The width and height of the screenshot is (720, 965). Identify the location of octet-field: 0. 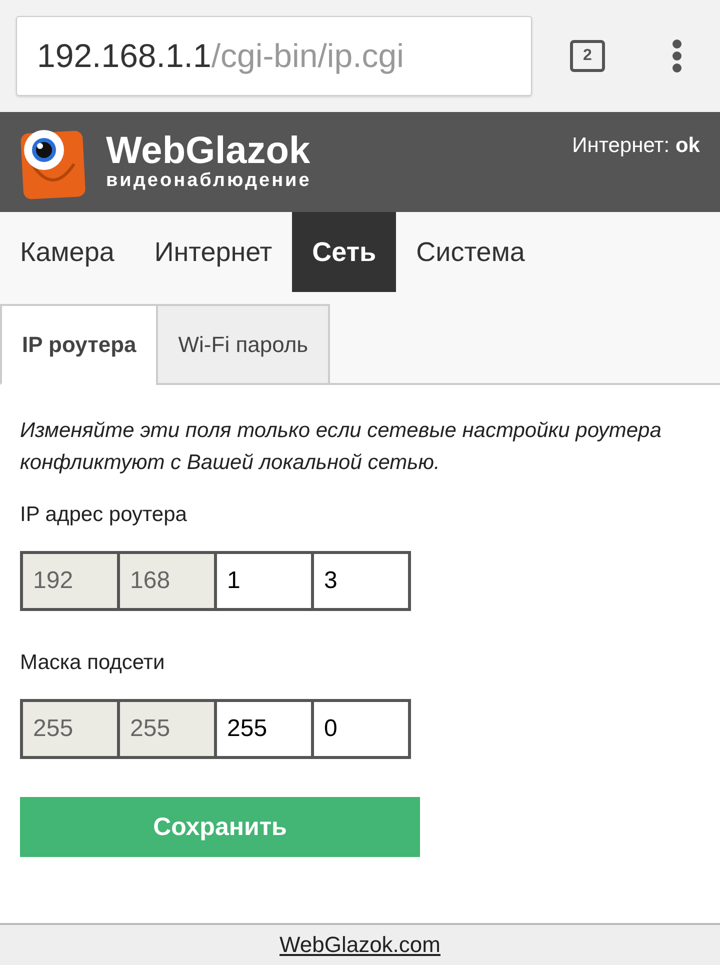
(361, 729).